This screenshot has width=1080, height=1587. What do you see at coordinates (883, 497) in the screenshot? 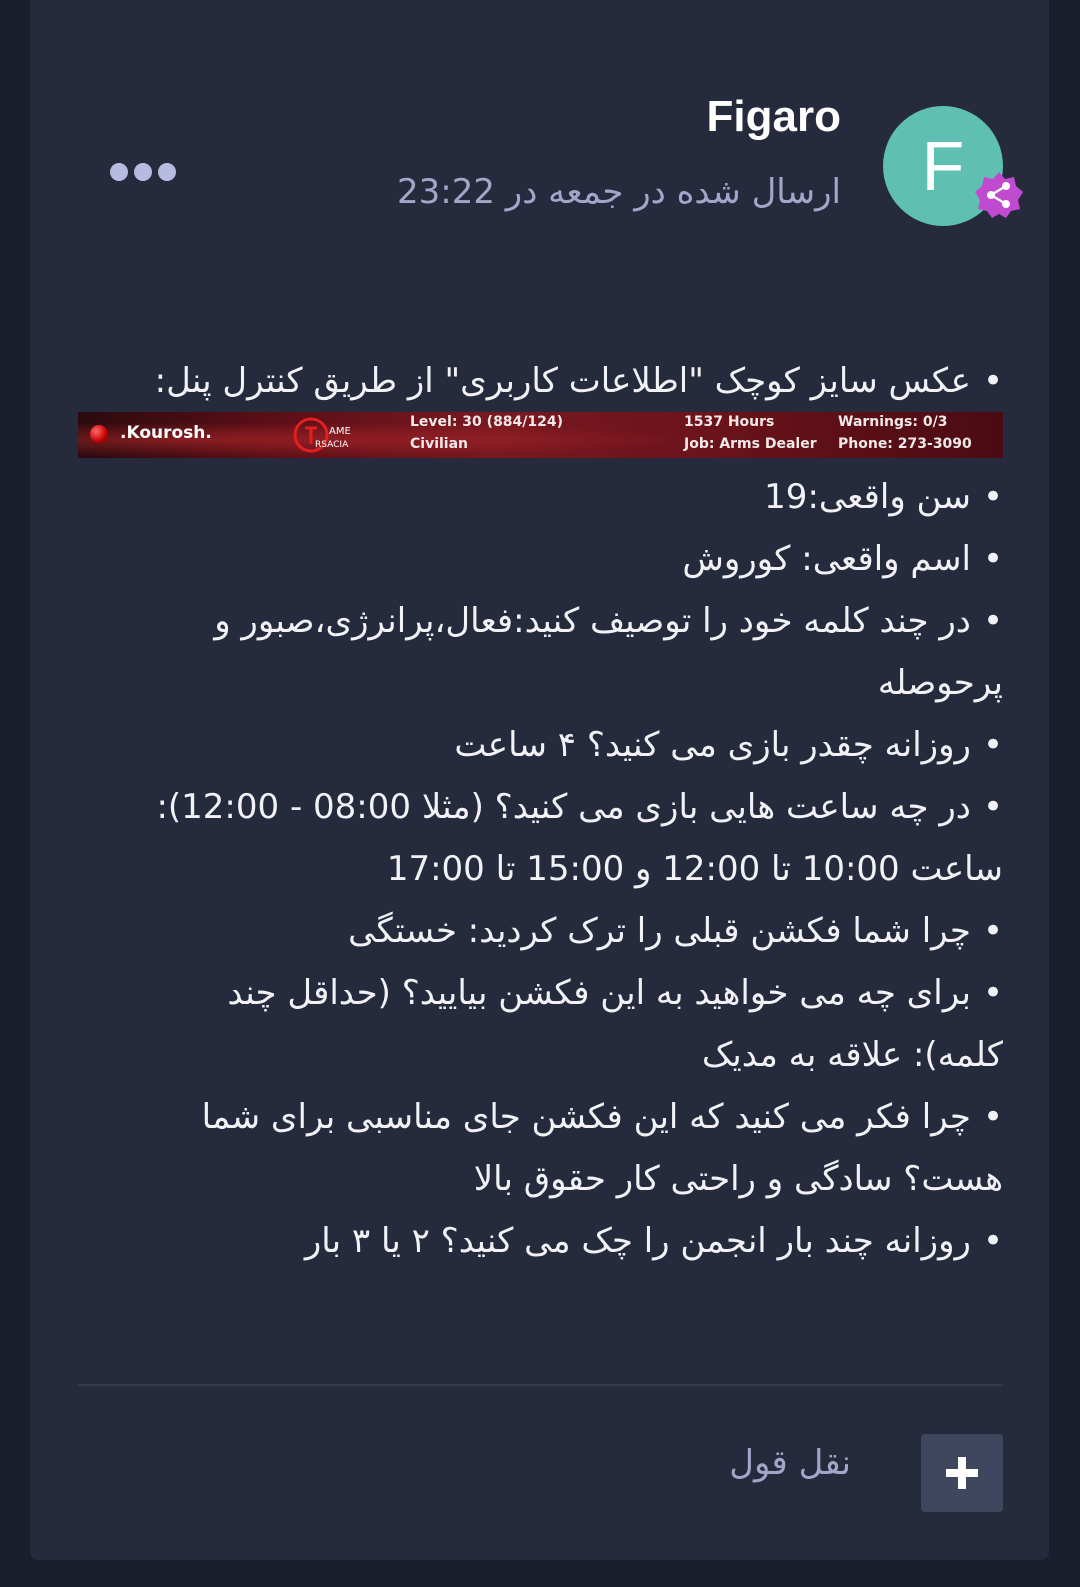
I see `post-line: •سن واقعی:19` at bounding box center [883, 497].